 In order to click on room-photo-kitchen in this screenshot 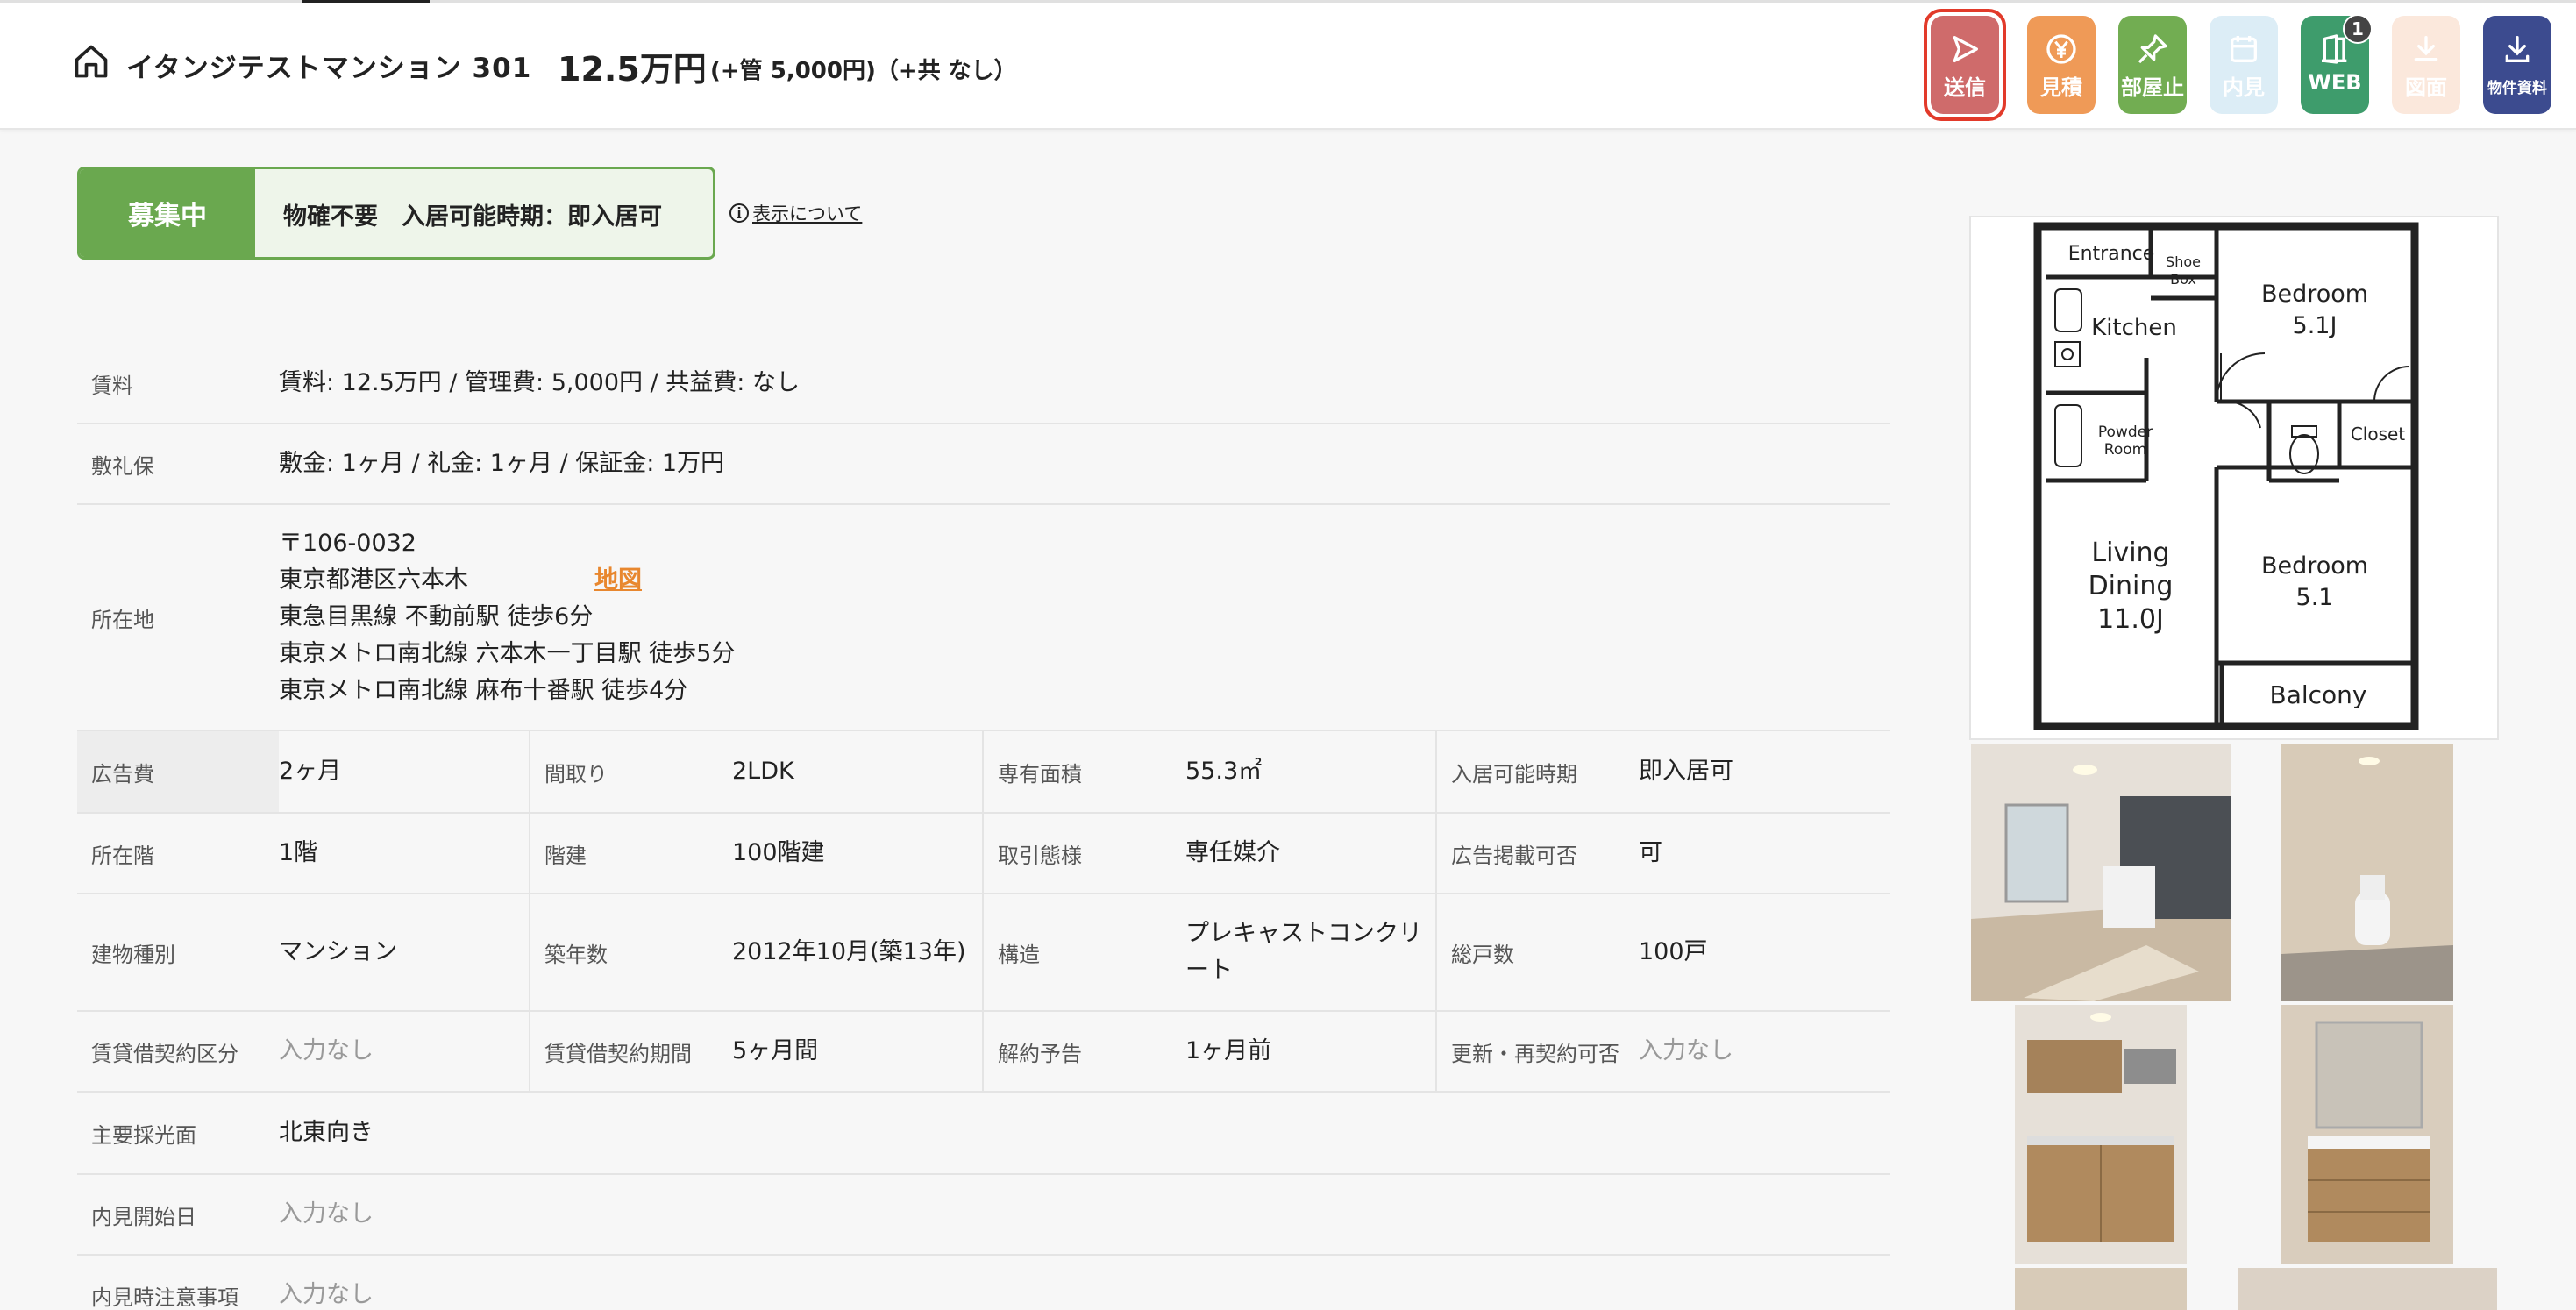, I will do `click(2101, 1134)`.